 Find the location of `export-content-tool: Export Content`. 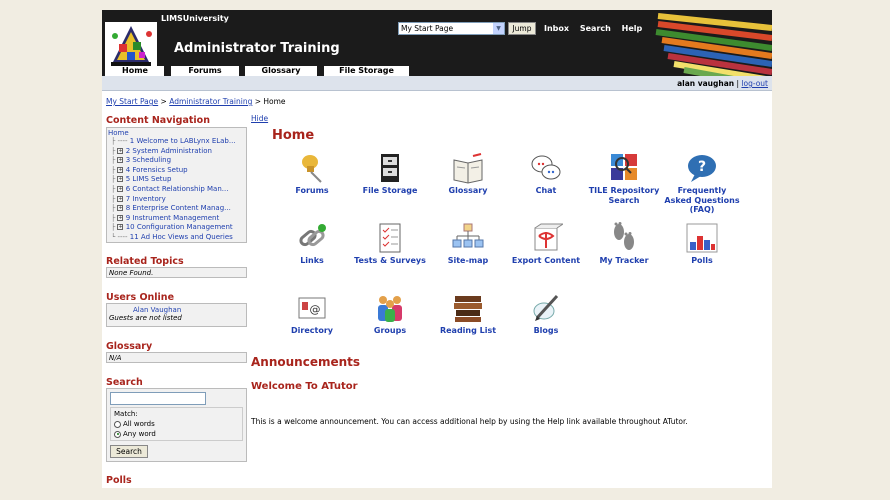

export-content-tool: Export Content is located at coordinates (546, 244).